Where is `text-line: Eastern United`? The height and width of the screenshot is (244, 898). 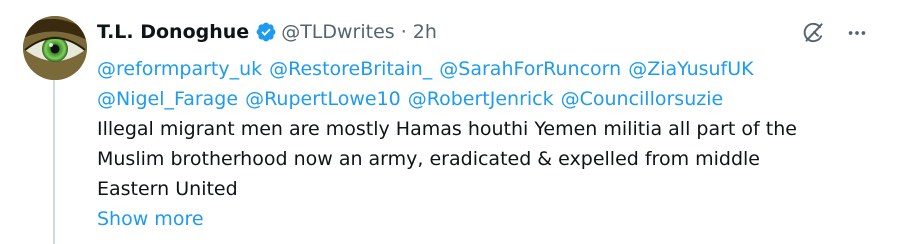
text-line: Eastern United is located at coordinates (167, 189).